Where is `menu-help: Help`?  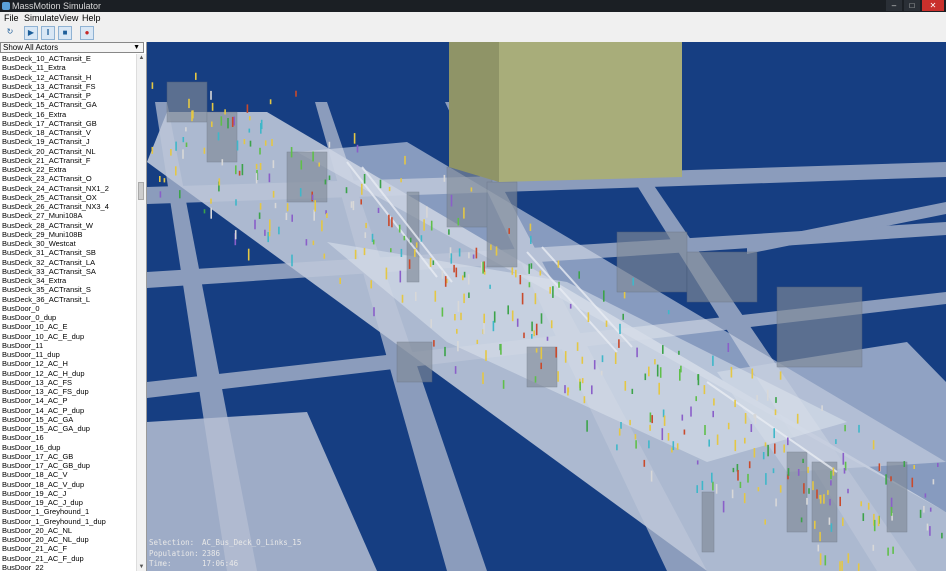 menu-help: Help is located at coordinates (91, 18).